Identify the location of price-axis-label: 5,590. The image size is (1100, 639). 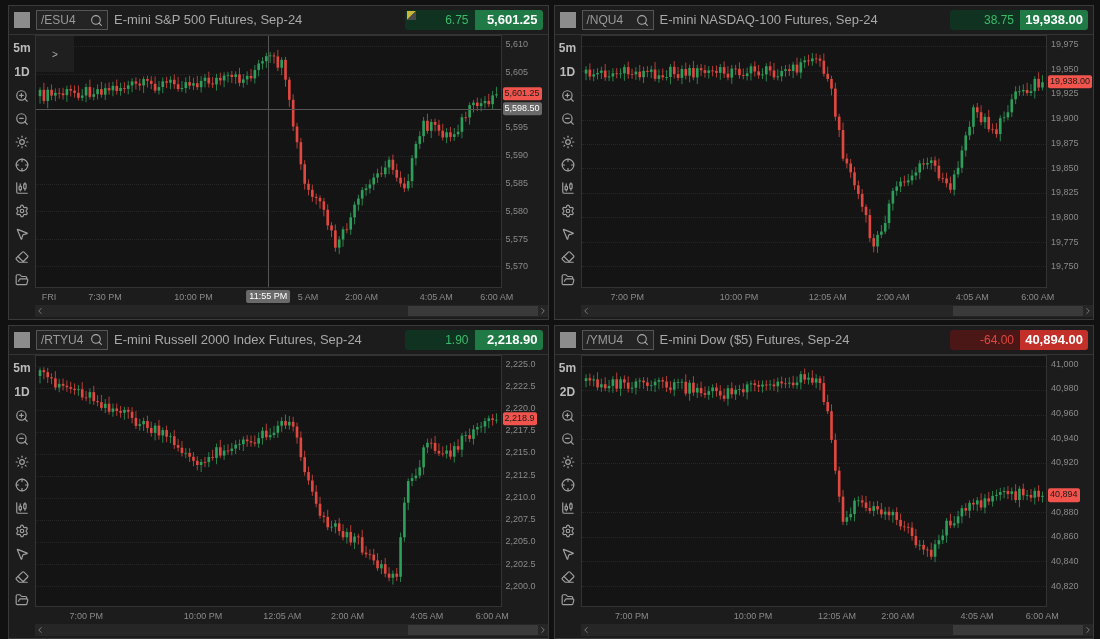
(517, 156).